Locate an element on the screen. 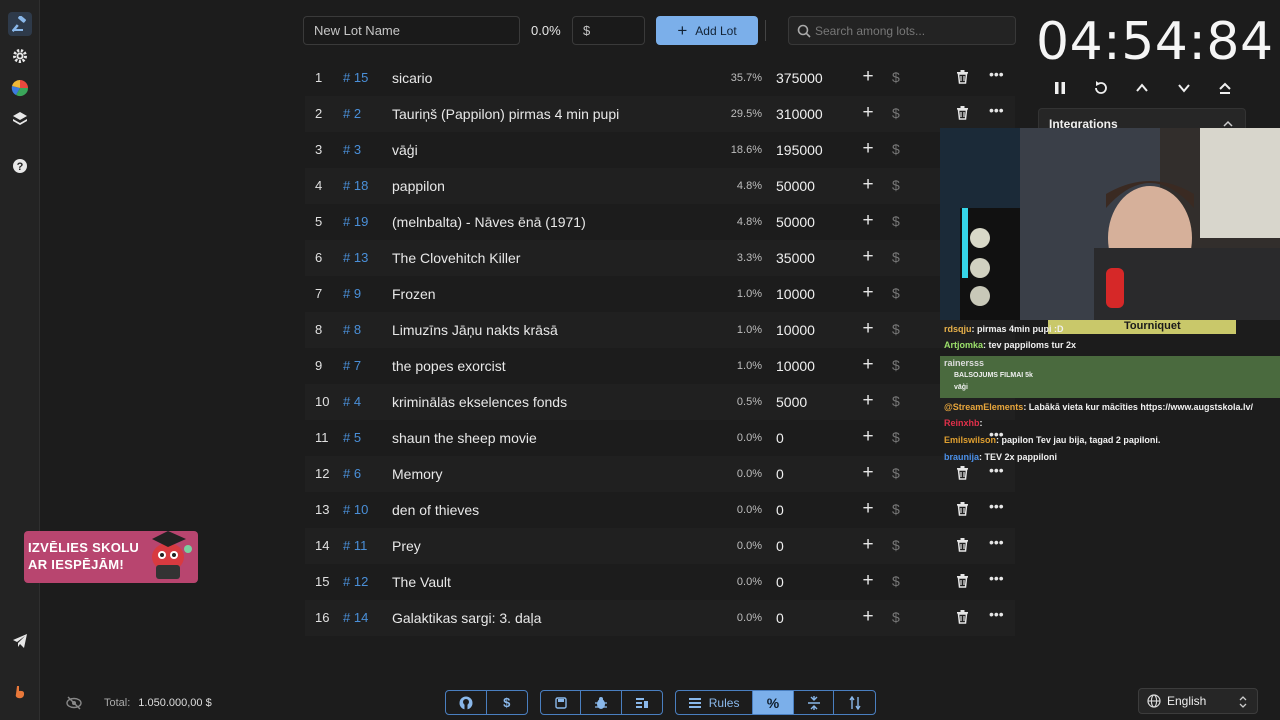 The width and height of the screenshot is (1280, 720). lot-amount: 35000 is located at coordinates (795, 258).